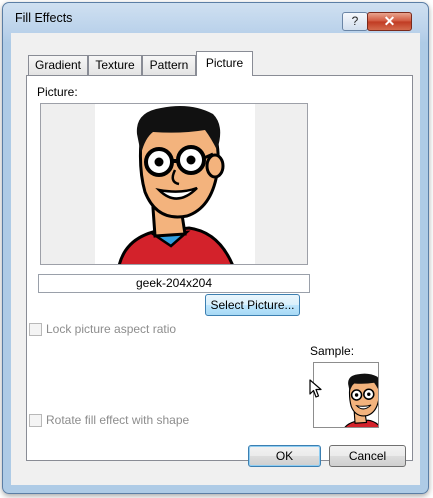 The image size is (433, 498). Describe the element at coordinates (174, 283) in the screenshot. I see `picture-file-name: geek-204x204` at that location.